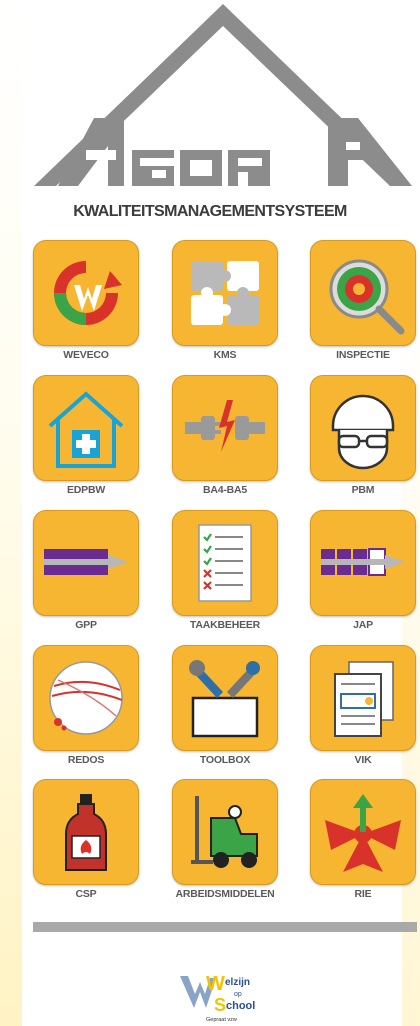  Describe the element at coordinates (225, 428) in the screenshot. I see `electric-plug-icon` at that location.